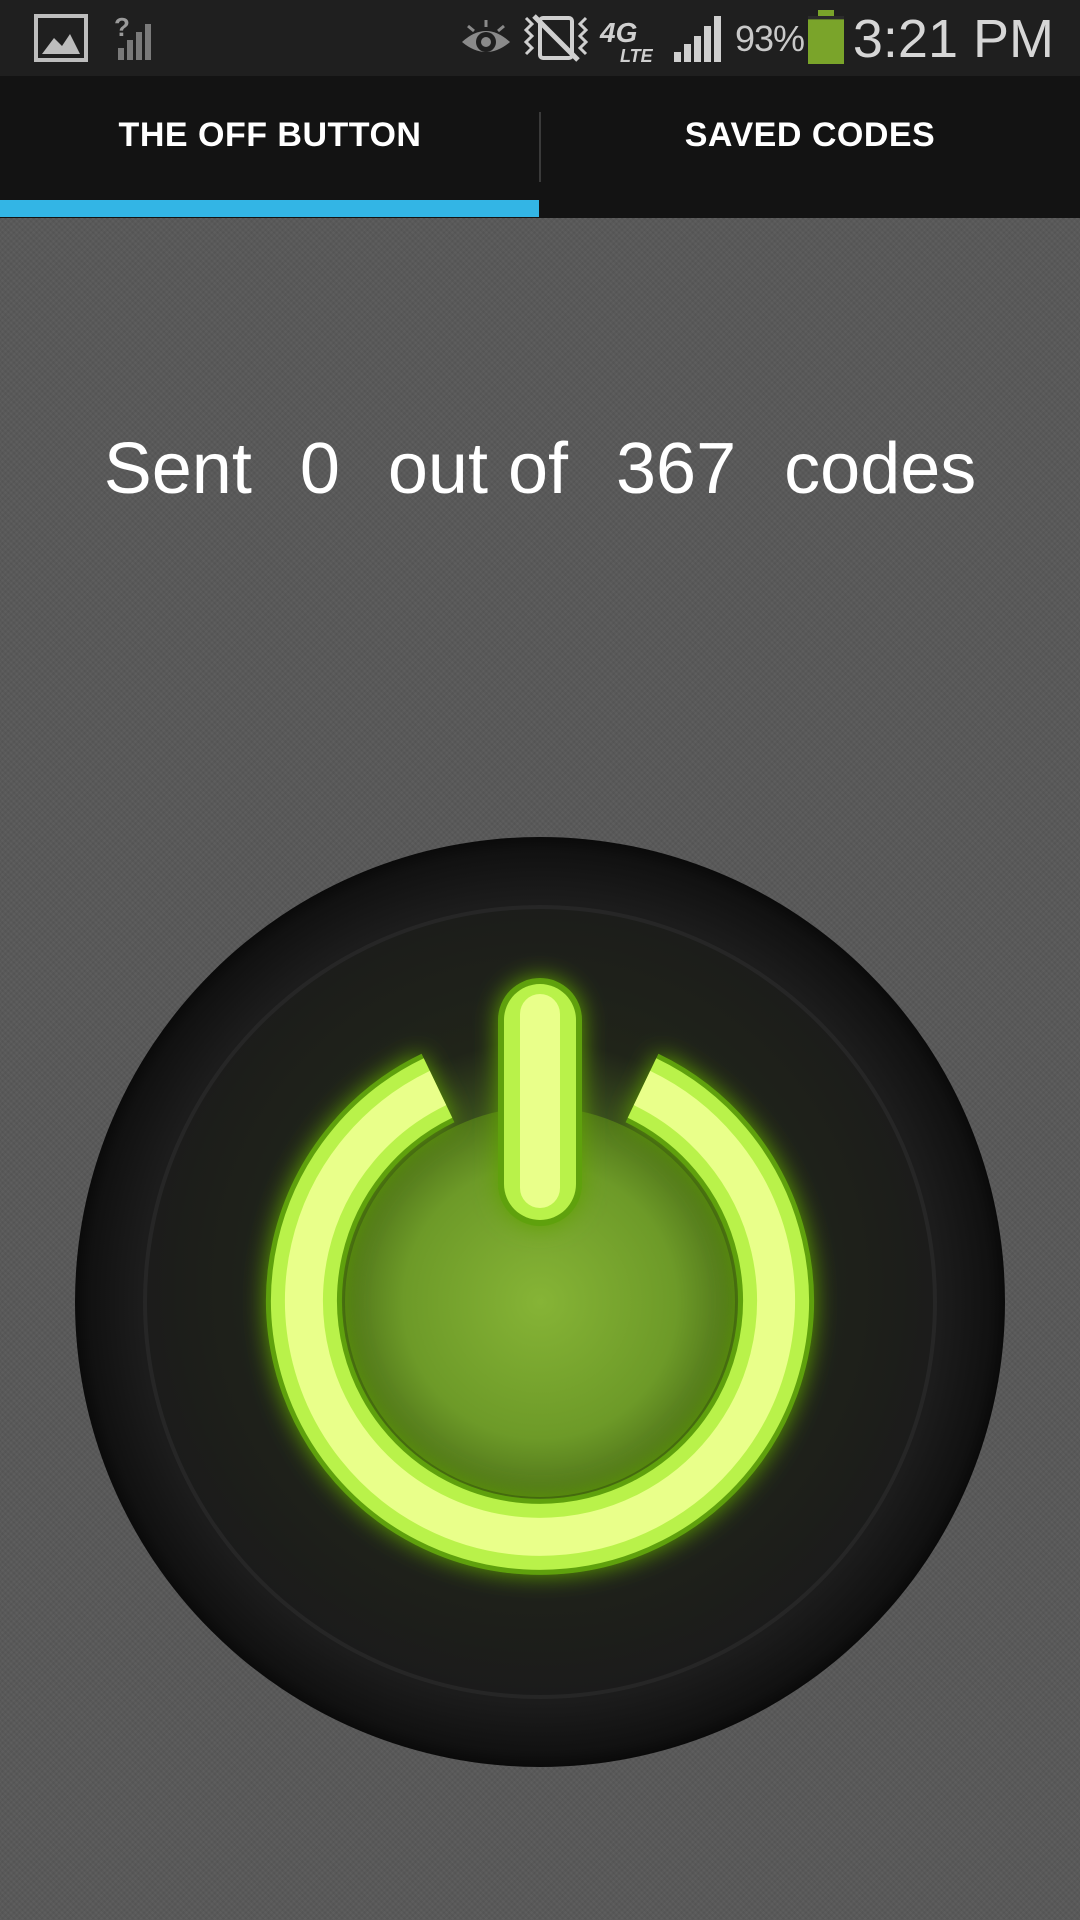 The height and width of the screenshot is (1920, 1080). What do you see at coordinates (135, 37) in the screenshot?
I see `no-sim-signal-icon: ?` at bounding box center [135, 37].